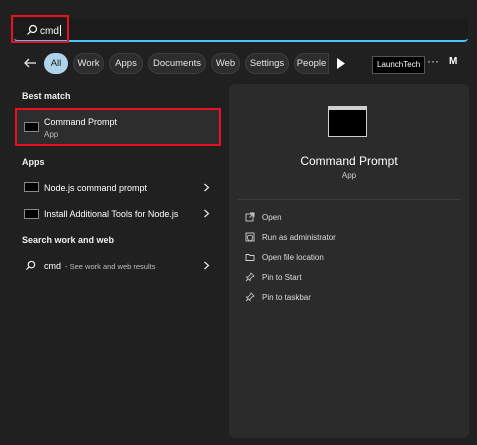 This screenshot has height=445, width=477. Describe the element at coordinates (433, 61) in the screenshot. I see `more-options-icon: ···` at that location.